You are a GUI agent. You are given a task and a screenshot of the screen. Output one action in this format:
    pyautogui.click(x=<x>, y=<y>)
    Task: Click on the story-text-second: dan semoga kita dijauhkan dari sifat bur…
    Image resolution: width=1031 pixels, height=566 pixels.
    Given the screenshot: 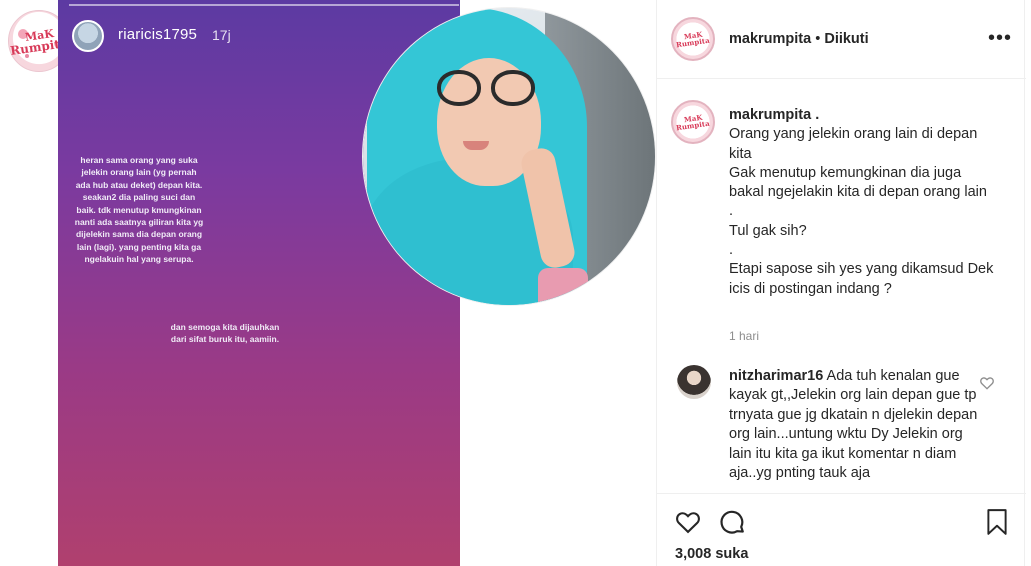 What is the action you would take?
    pyautogui.click(x=225, y=333)
    